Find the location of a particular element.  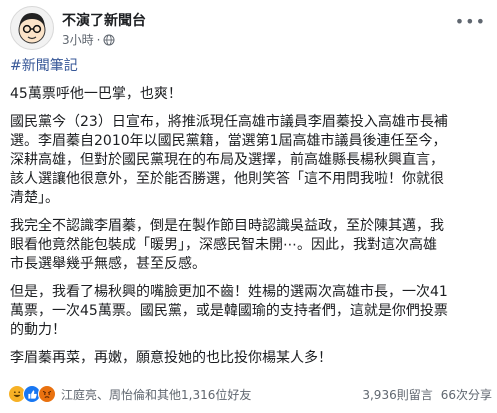

reaction-icons is located at coordinates (32, 394).